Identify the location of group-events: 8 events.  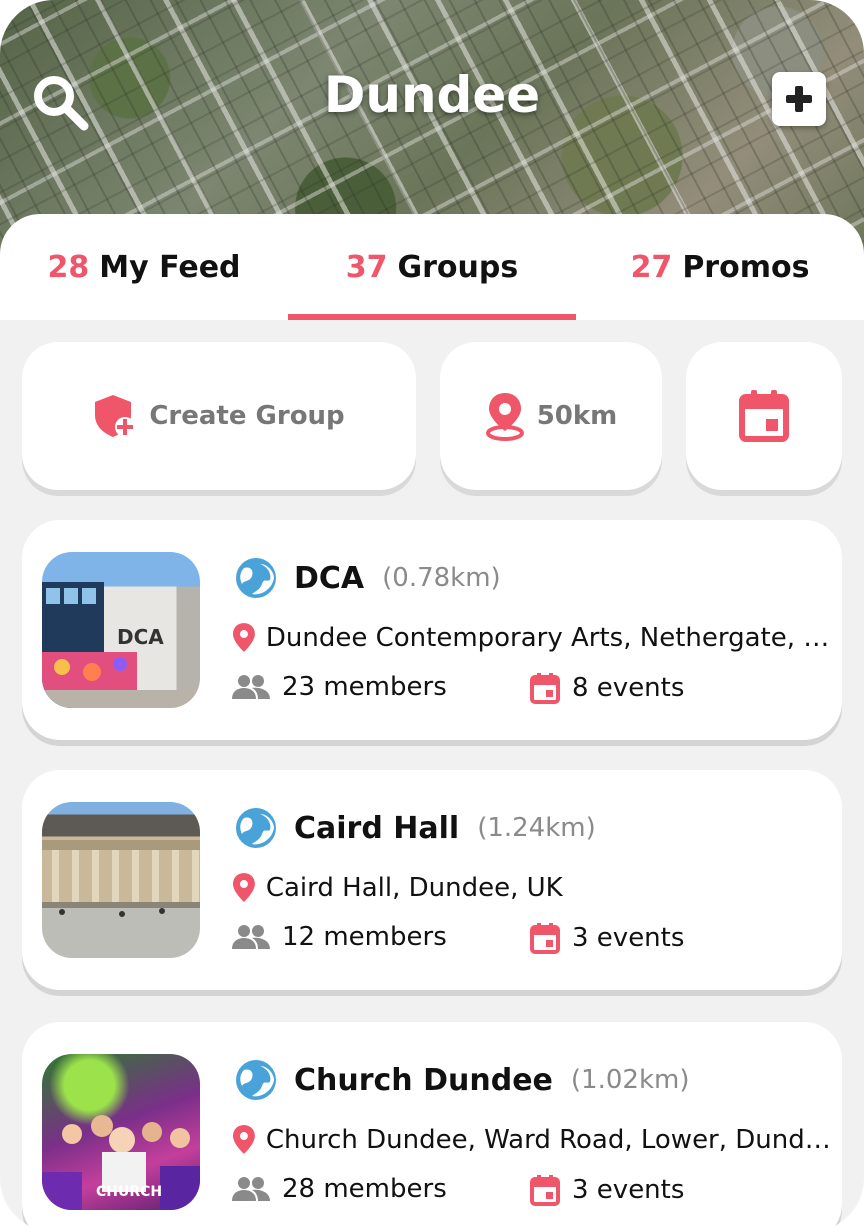
(628, 688).